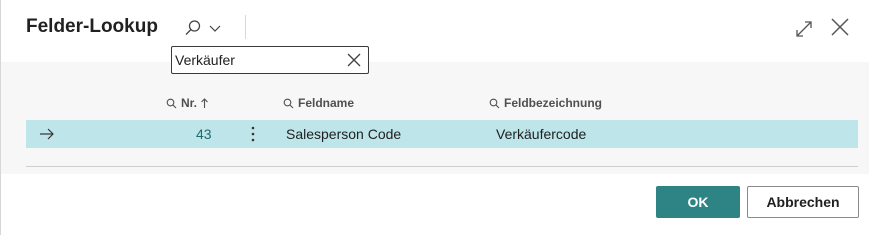 The width and height of the screenshot is (870, 240). What do you see at coordinates (258, 60) in the screenshot?
I see `search-input` at bounding box center [258, 60].